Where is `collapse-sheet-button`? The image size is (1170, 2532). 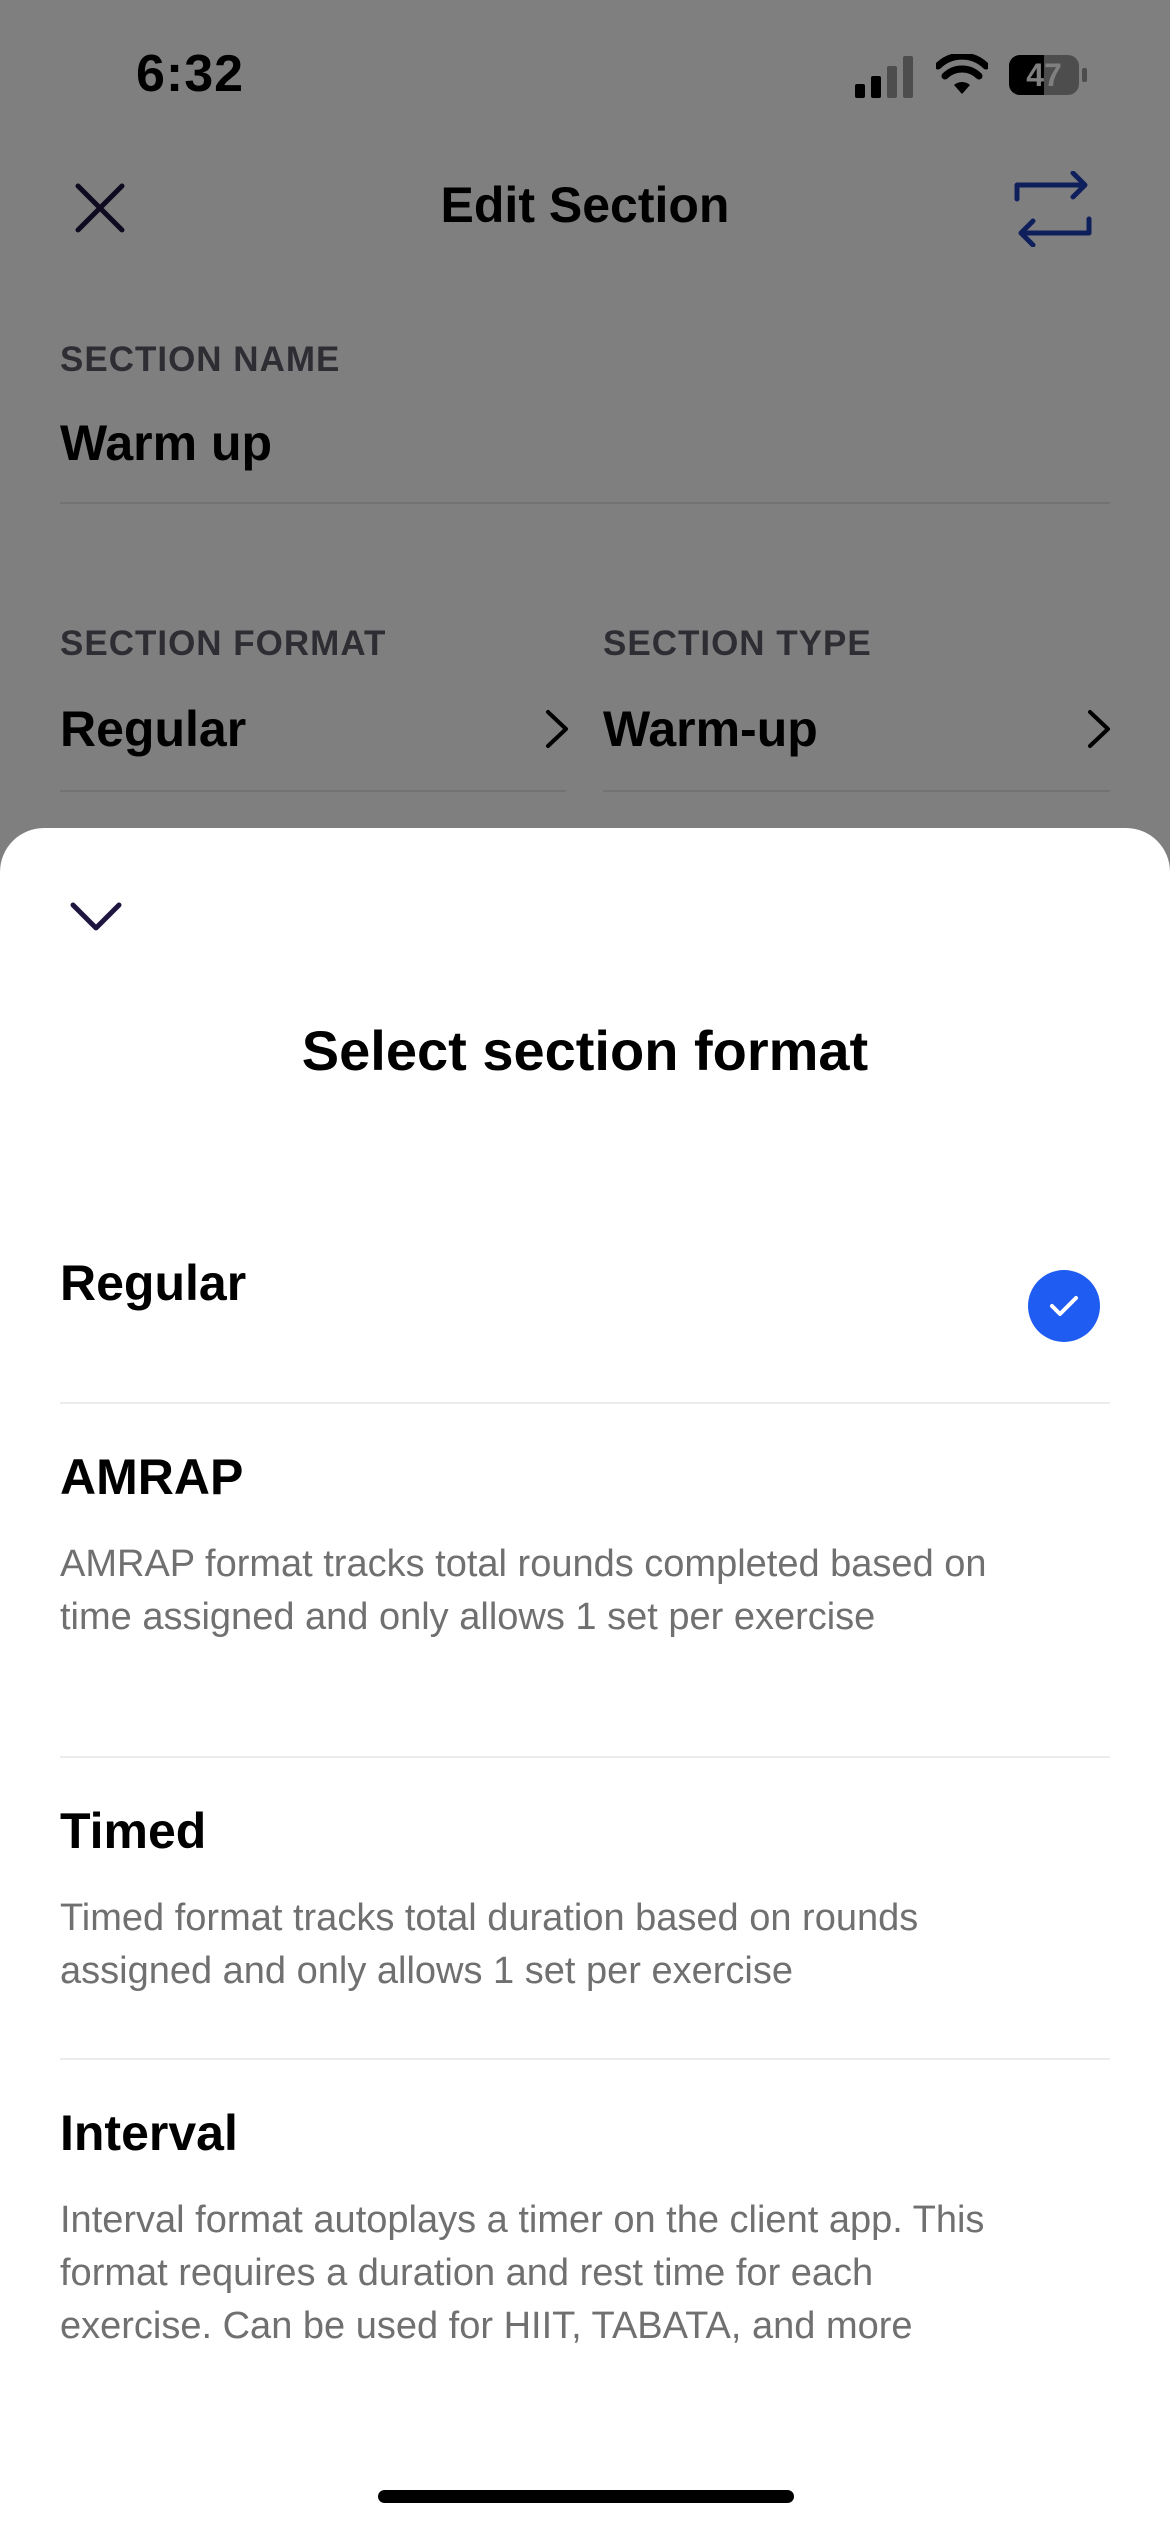
collapse-sheet-button is located at coordinates (96, 916).